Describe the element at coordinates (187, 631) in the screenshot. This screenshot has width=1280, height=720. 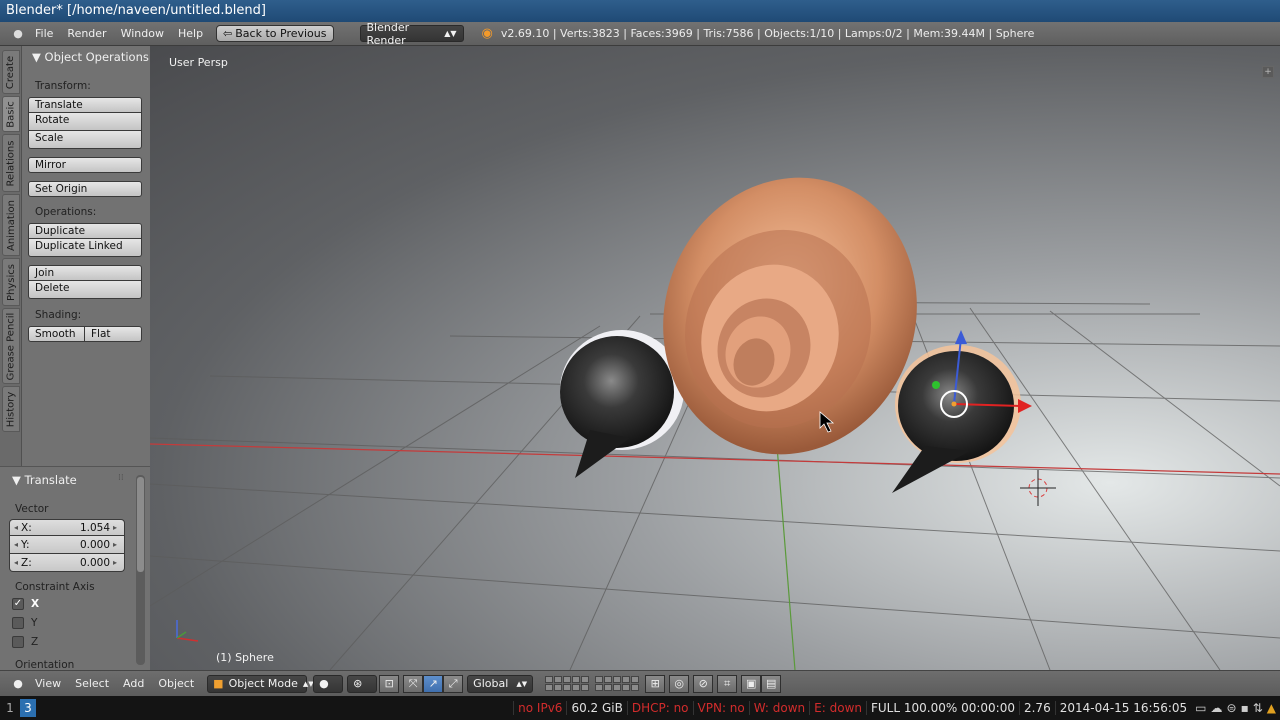
I see `view-axis-widget` at that location.